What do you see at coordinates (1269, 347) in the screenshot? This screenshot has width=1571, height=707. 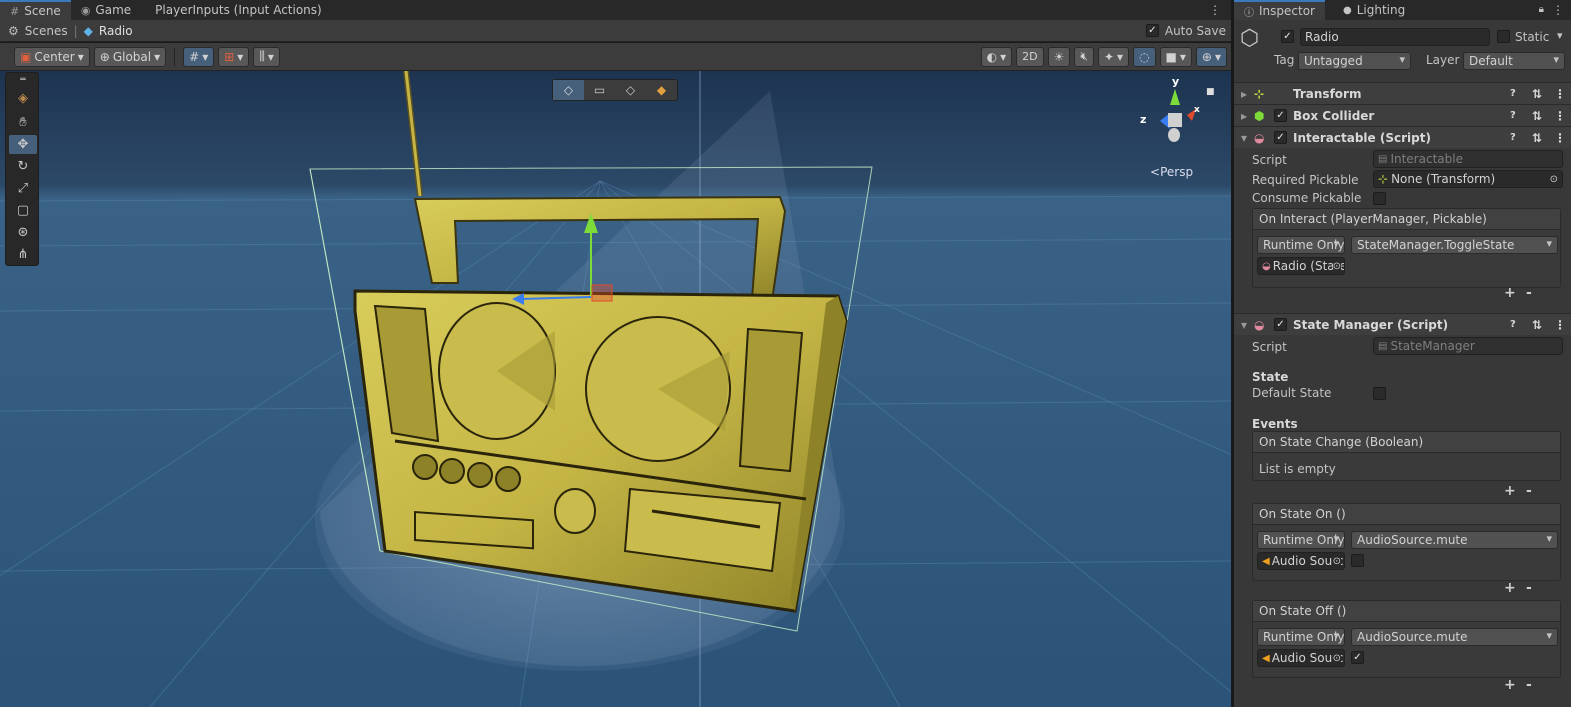 I see `script-label: Script` at bounding box center [1269, 347].